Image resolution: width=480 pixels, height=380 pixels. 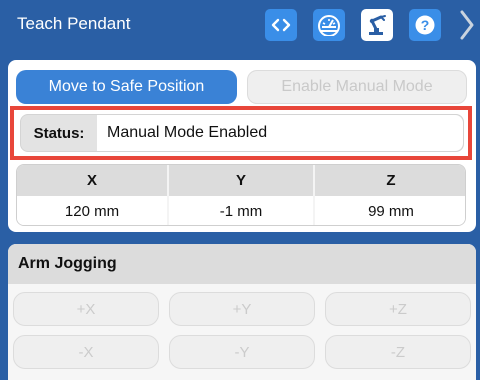 I want to click on code-view-button, so click(x=281, y=25).